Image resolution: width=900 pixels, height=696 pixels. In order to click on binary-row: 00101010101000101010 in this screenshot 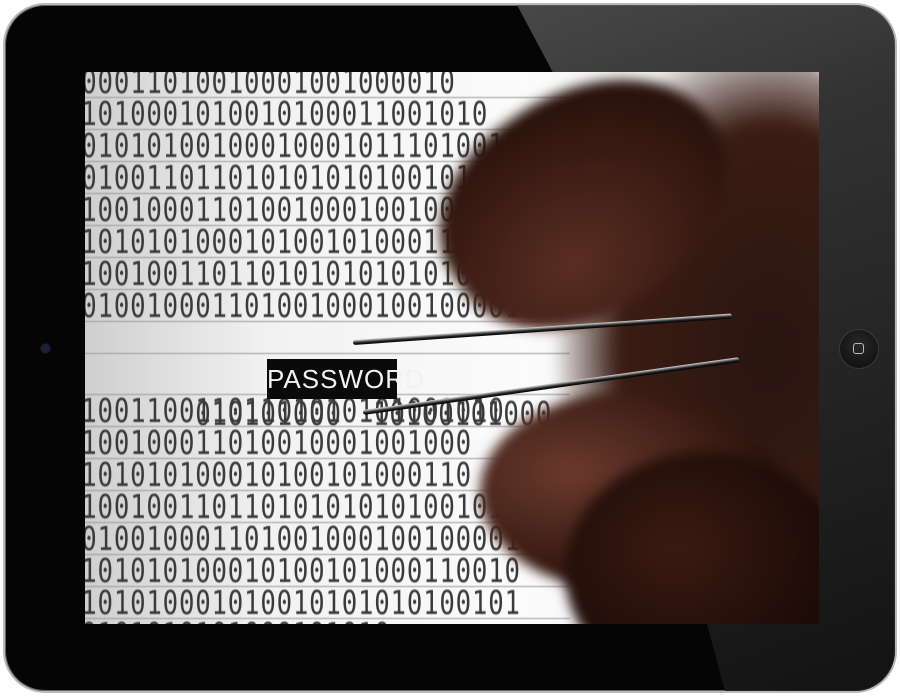, I will do `click(327, 621)`.